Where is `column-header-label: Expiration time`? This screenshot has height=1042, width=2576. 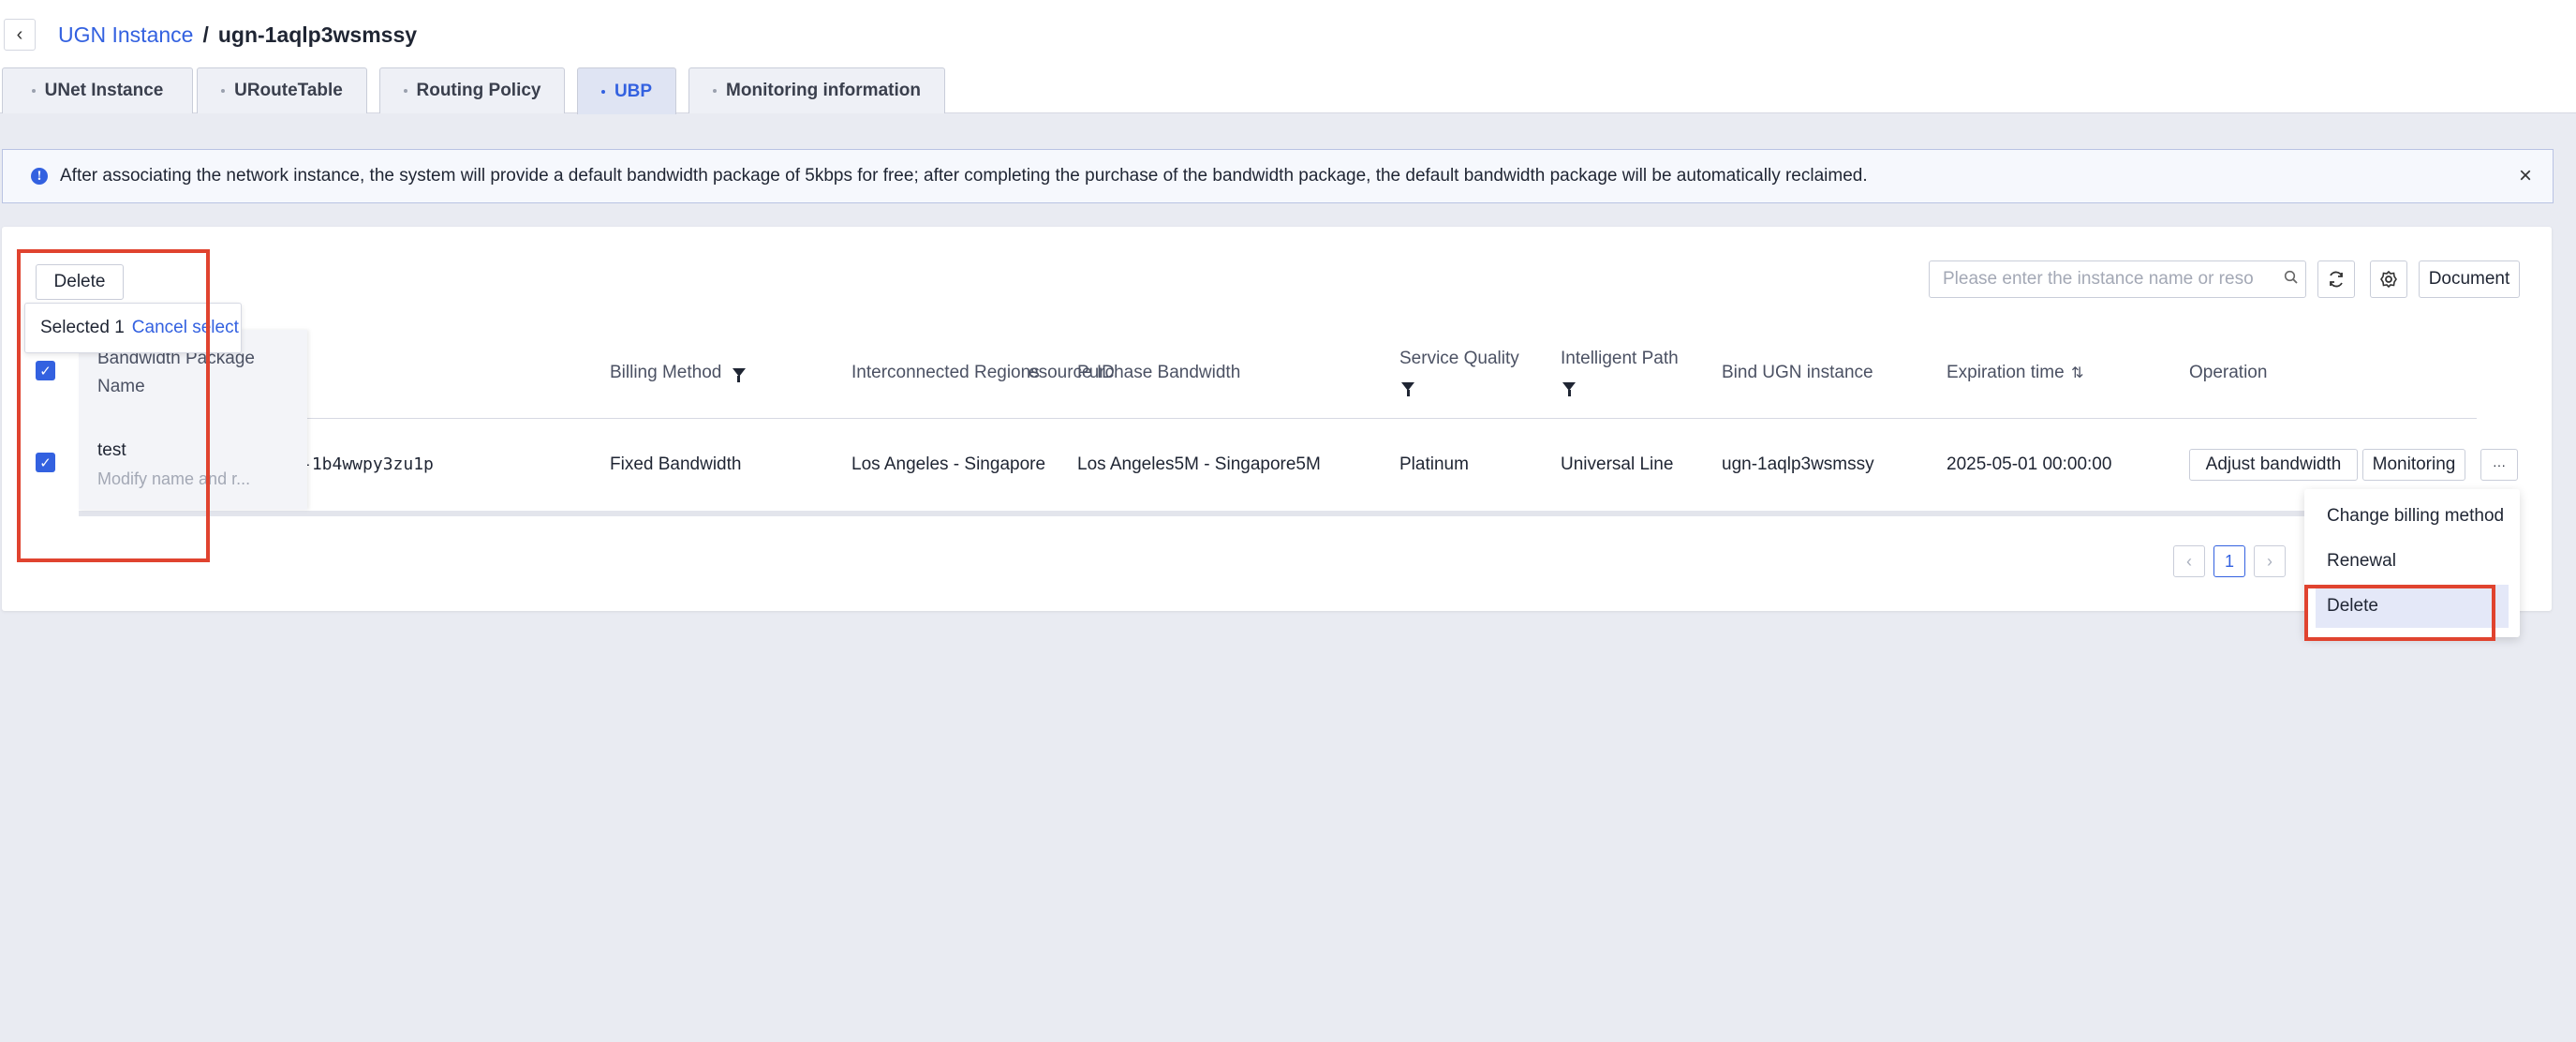 column-header-label: Expiration time is located at coordinates (2006, 372).